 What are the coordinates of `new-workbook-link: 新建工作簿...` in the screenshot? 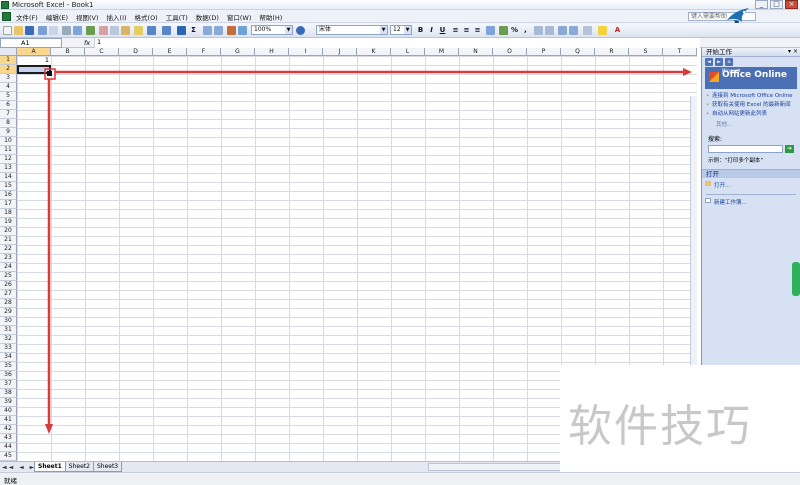 It's located at (751, 200).